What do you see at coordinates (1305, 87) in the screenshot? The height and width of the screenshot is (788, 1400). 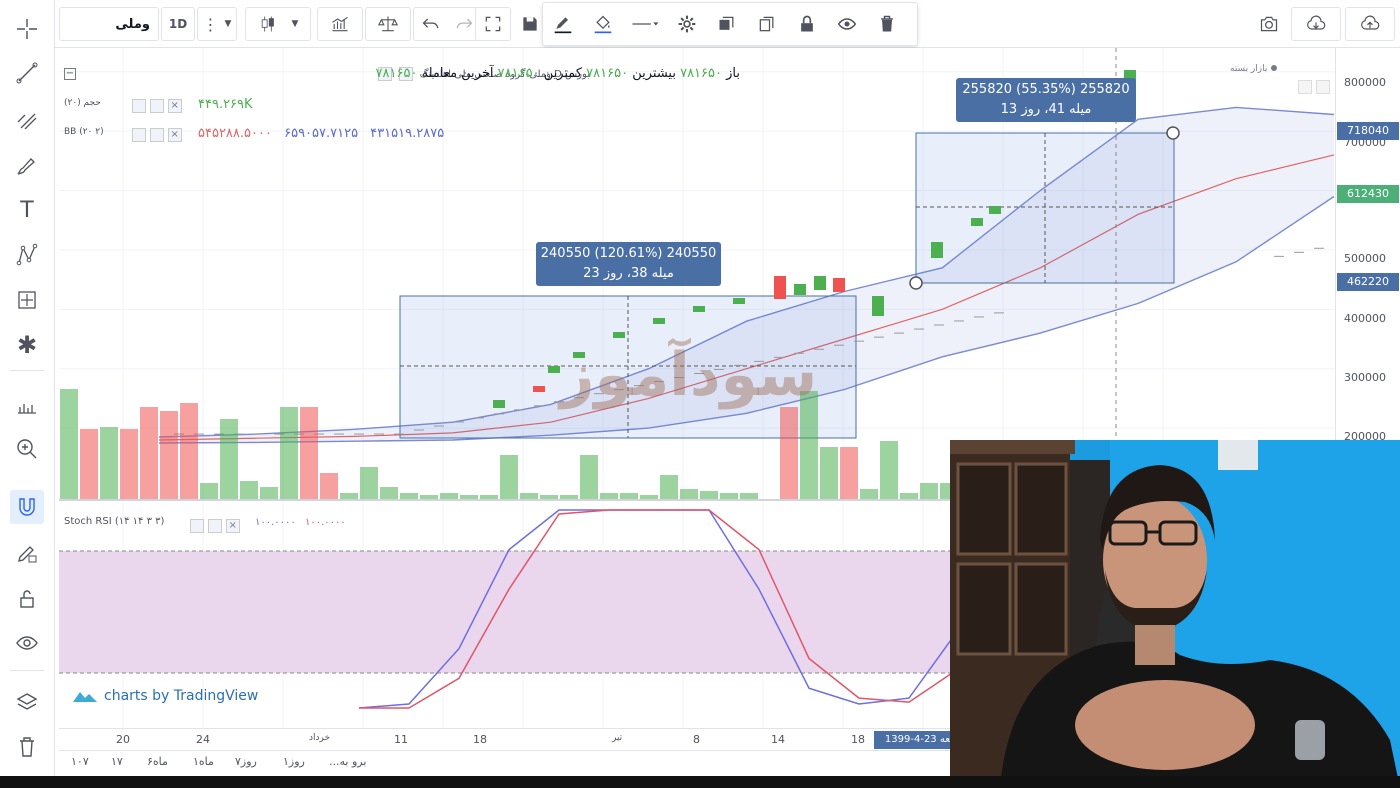 I see `pane-up-icon` at bounding box center [1305, 87].